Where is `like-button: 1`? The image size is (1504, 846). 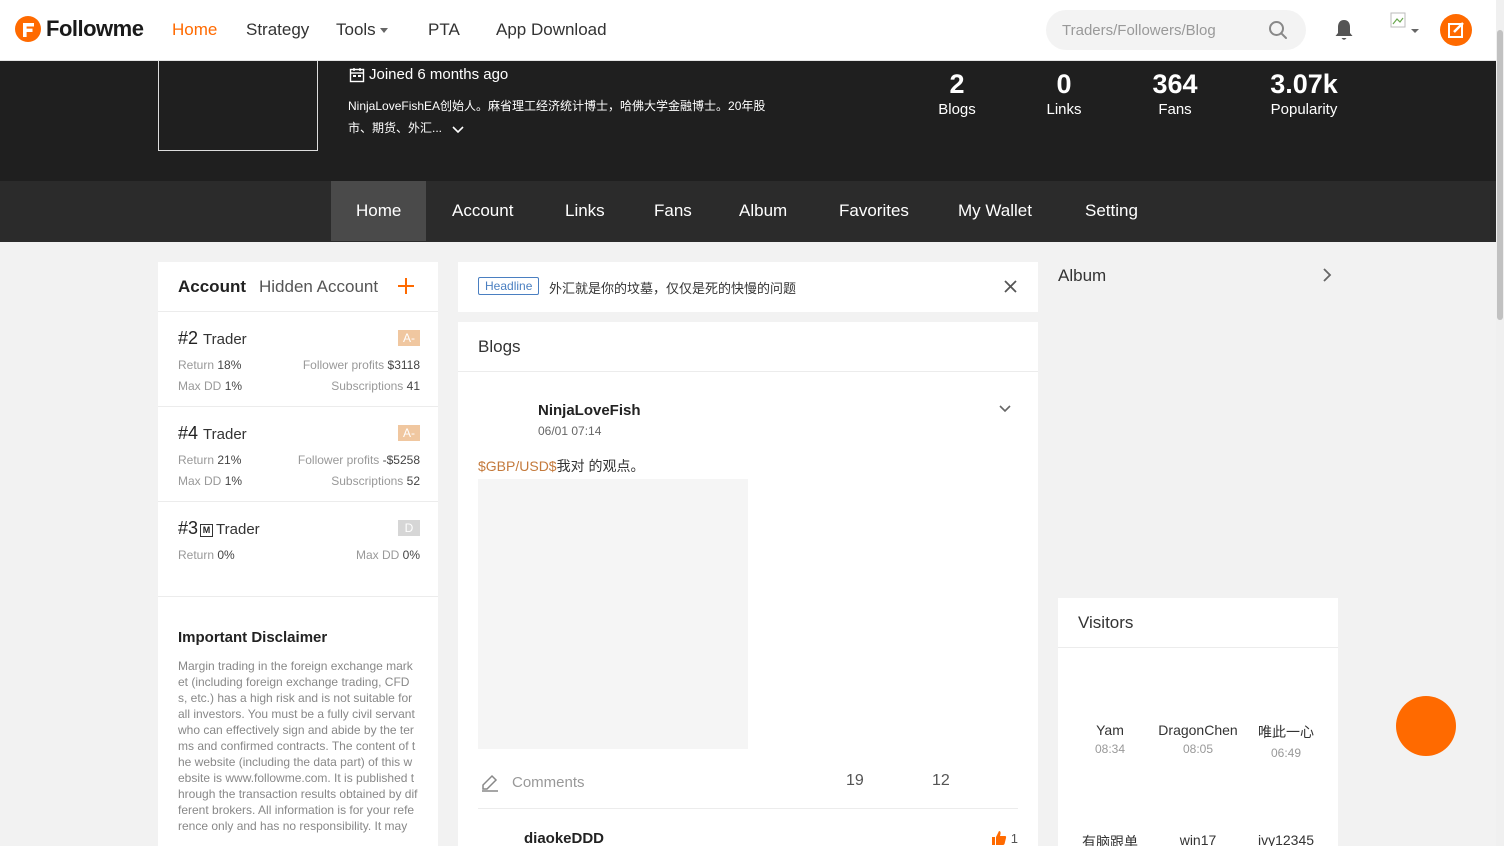 like-button: 1 is located at coordinates (1004, 838).